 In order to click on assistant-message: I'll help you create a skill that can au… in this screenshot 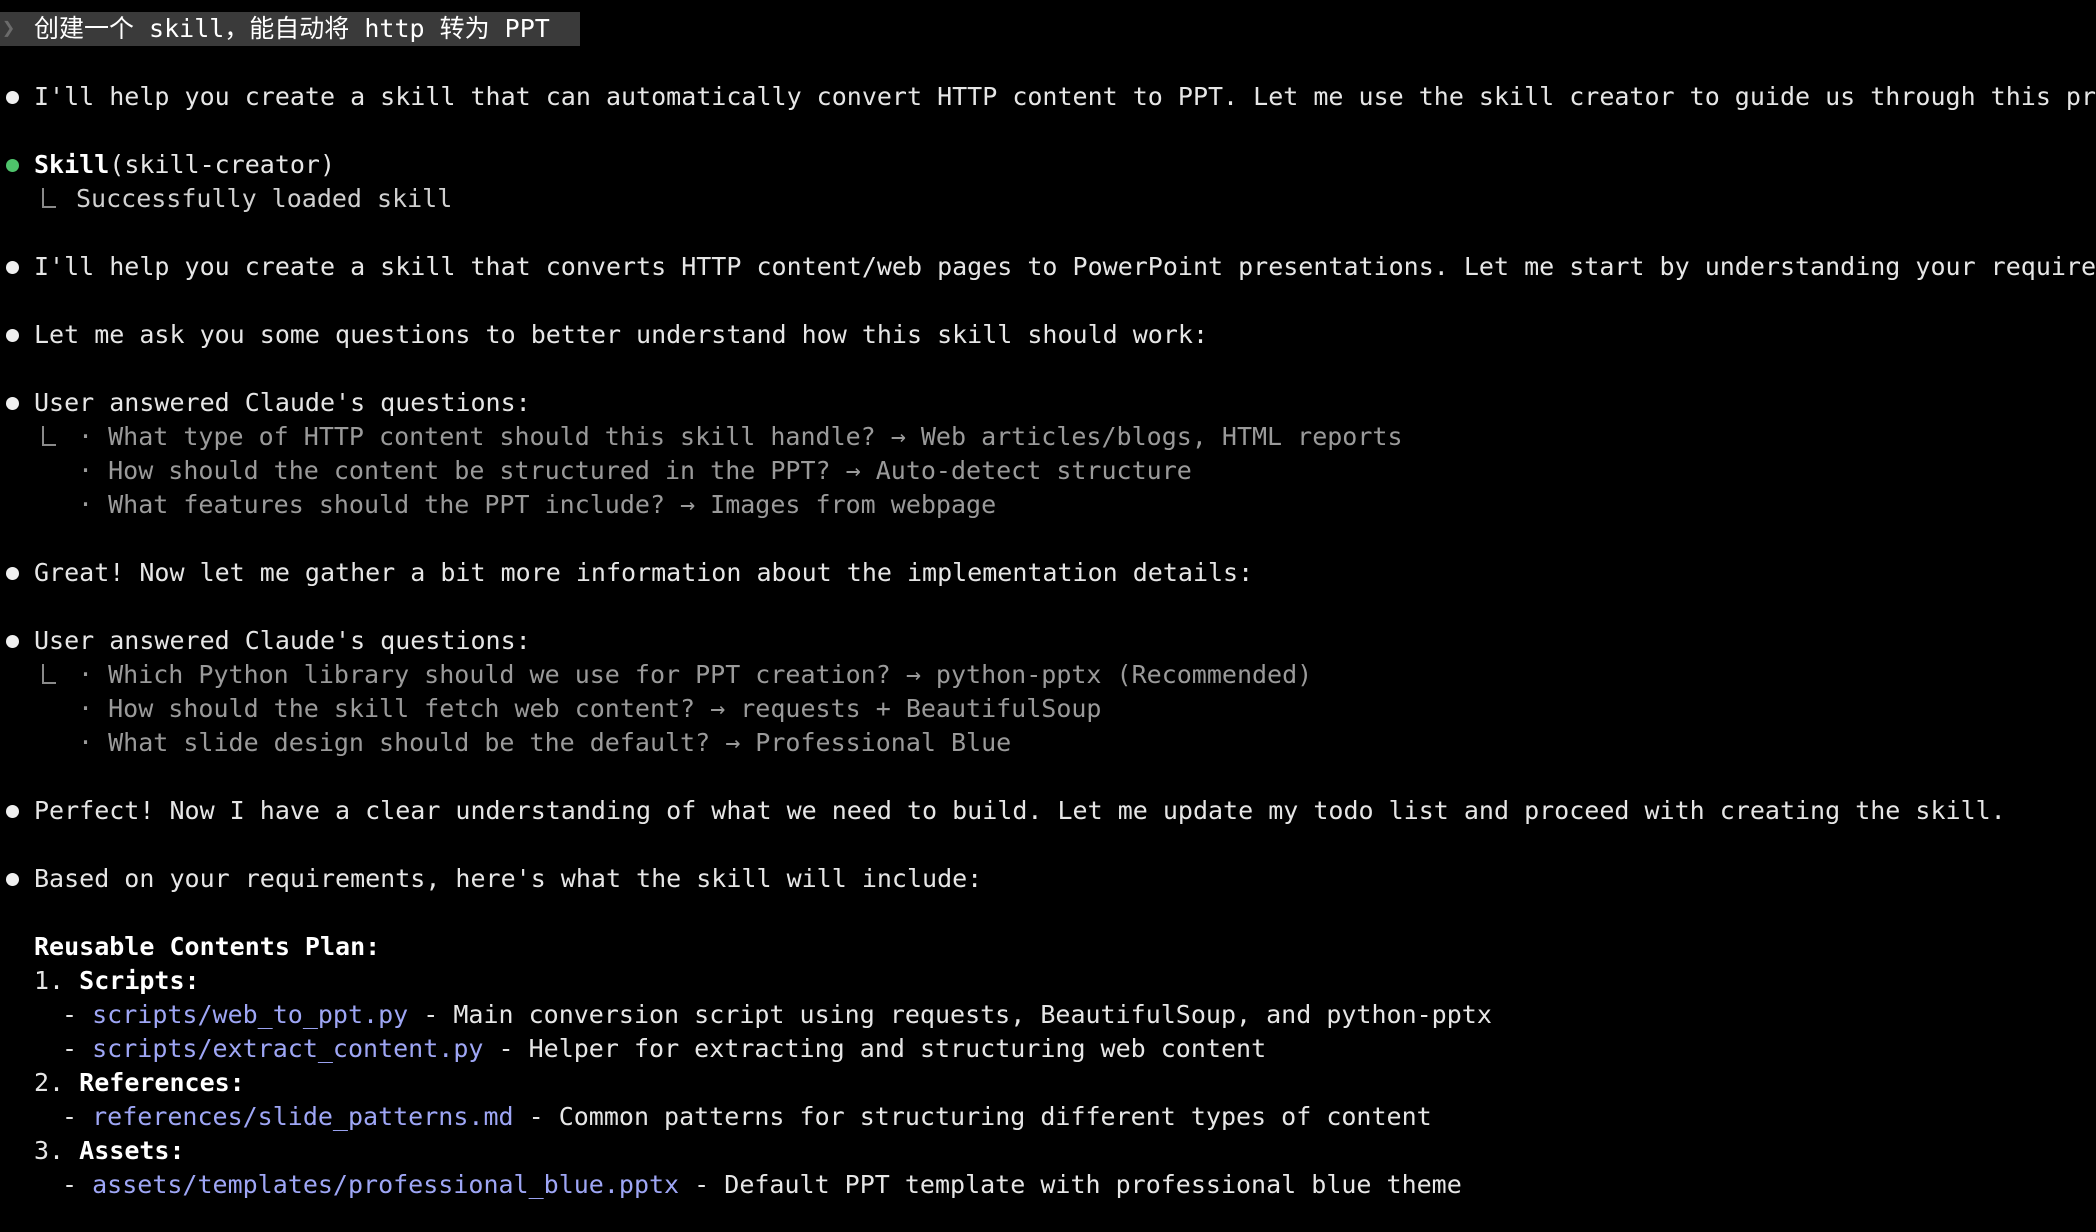, I will do `click(1065, 96)`.